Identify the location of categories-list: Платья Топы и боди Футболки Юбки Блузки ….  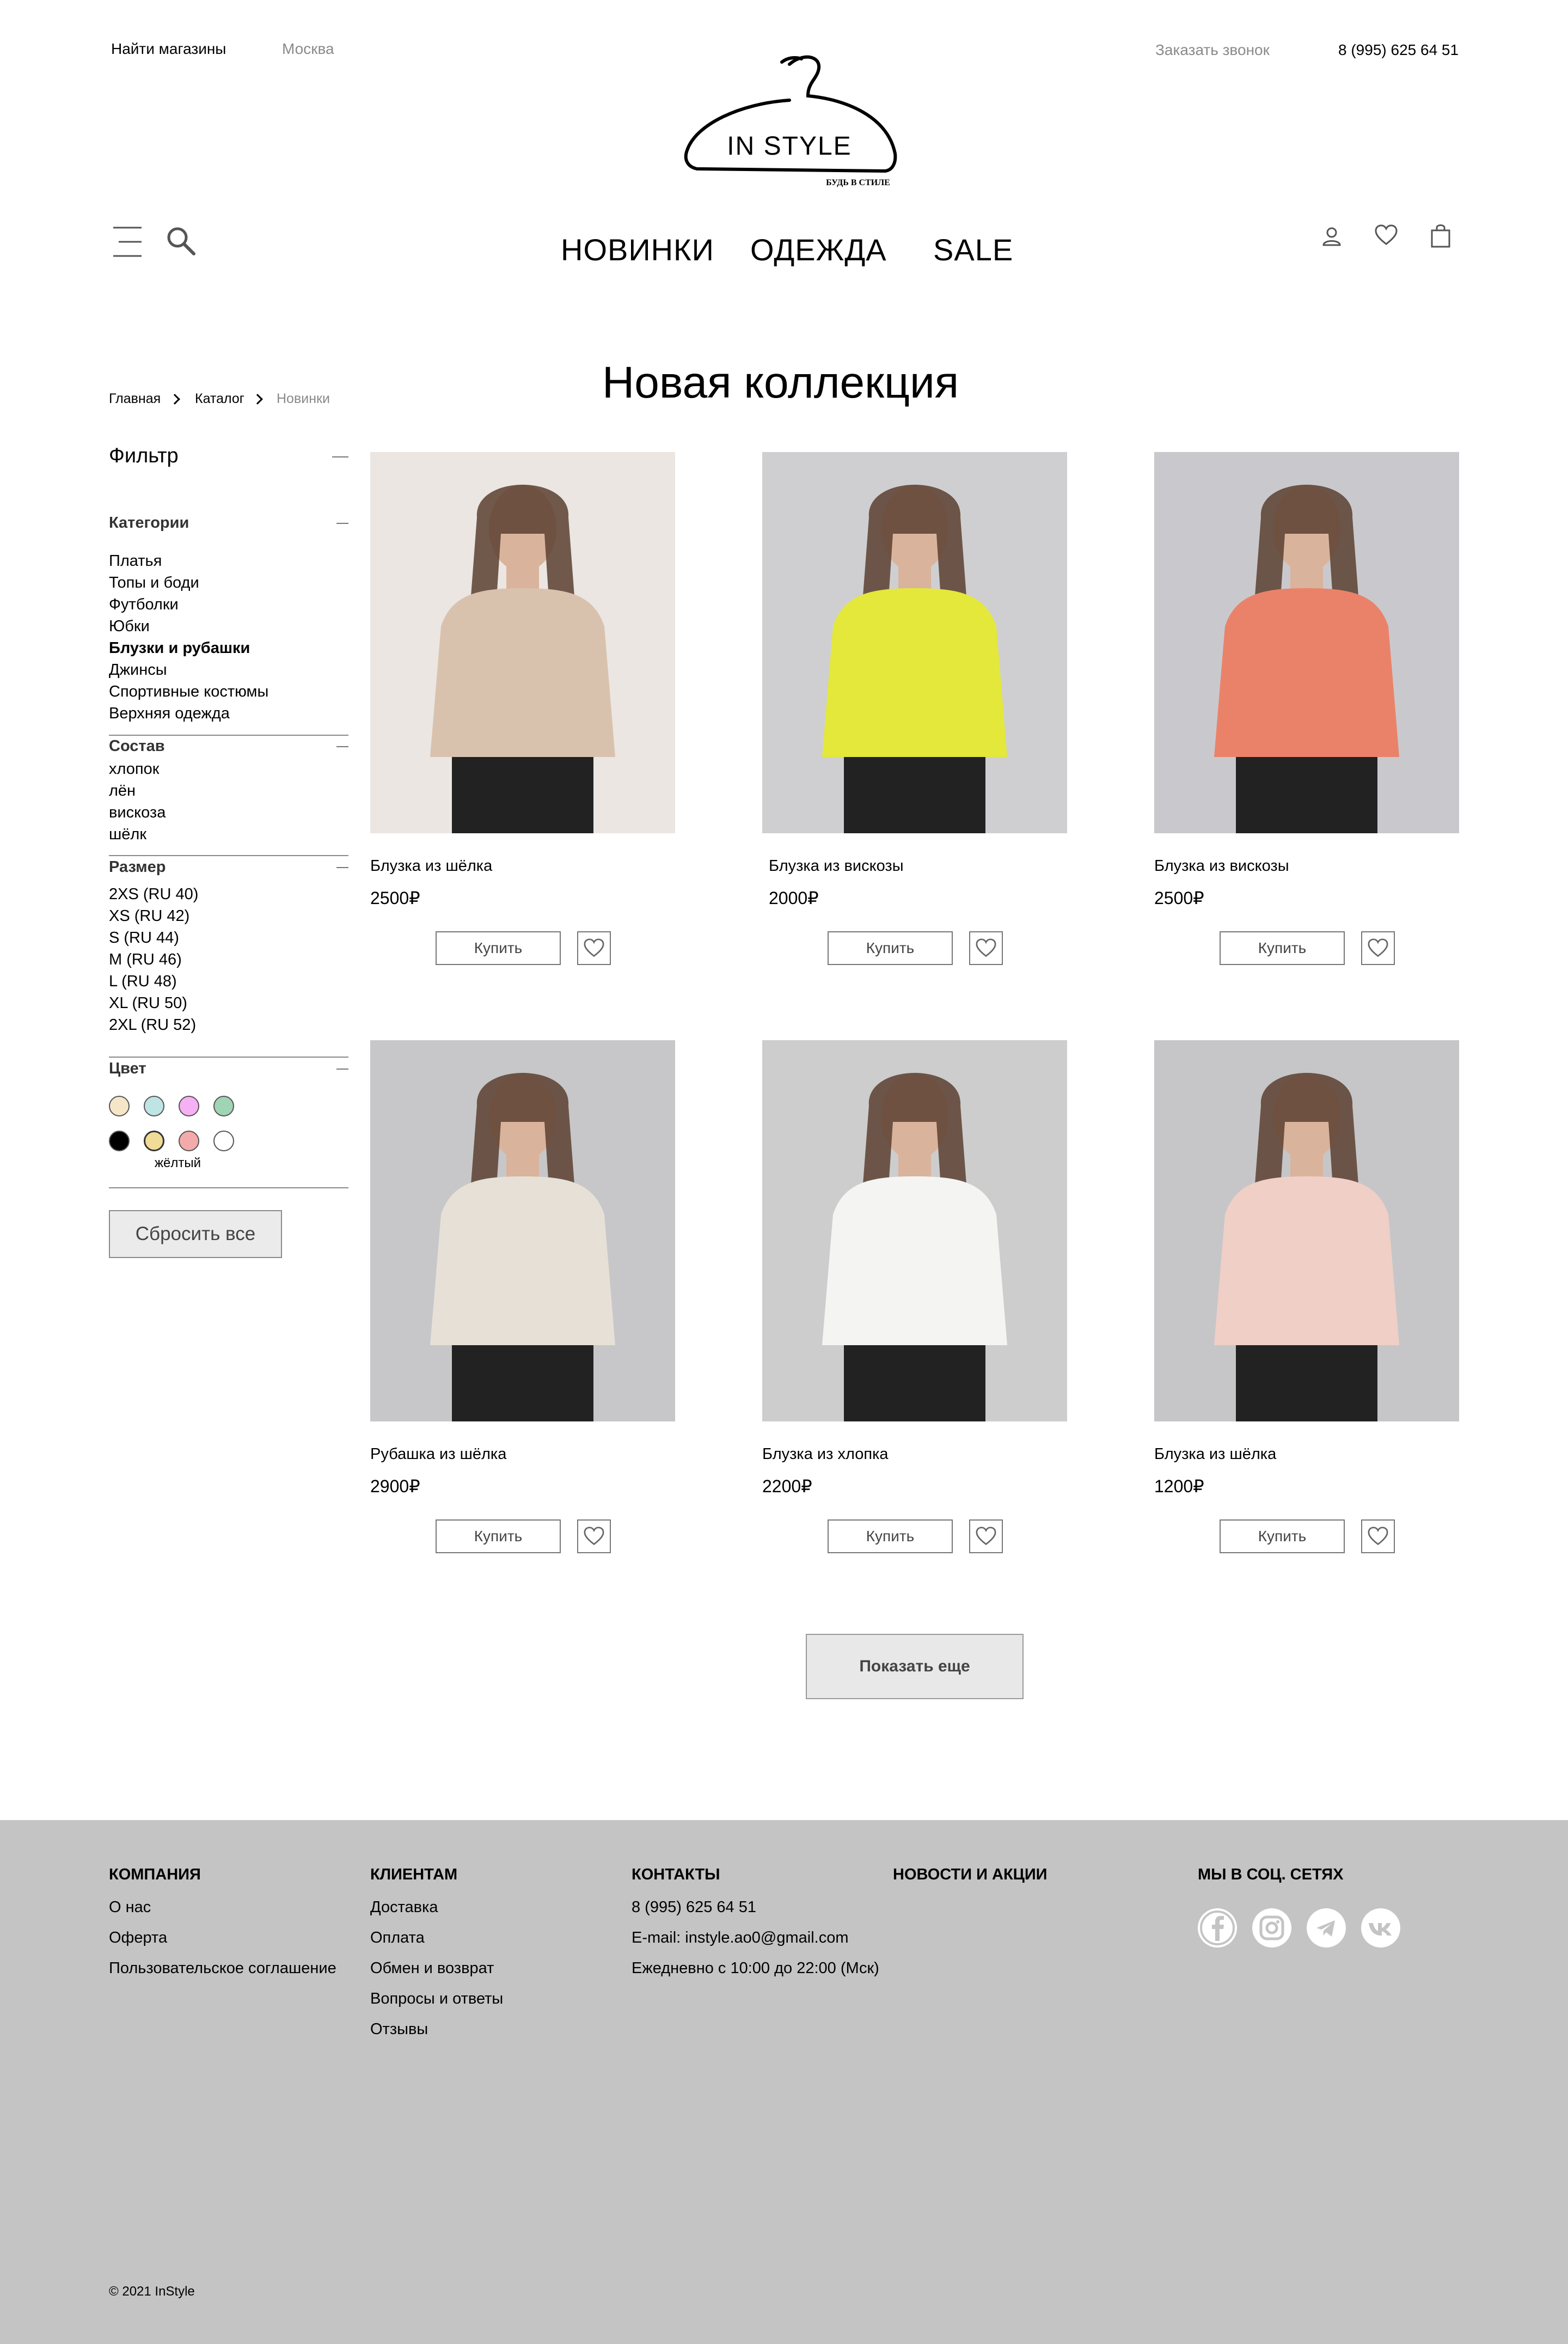
(188, 637).